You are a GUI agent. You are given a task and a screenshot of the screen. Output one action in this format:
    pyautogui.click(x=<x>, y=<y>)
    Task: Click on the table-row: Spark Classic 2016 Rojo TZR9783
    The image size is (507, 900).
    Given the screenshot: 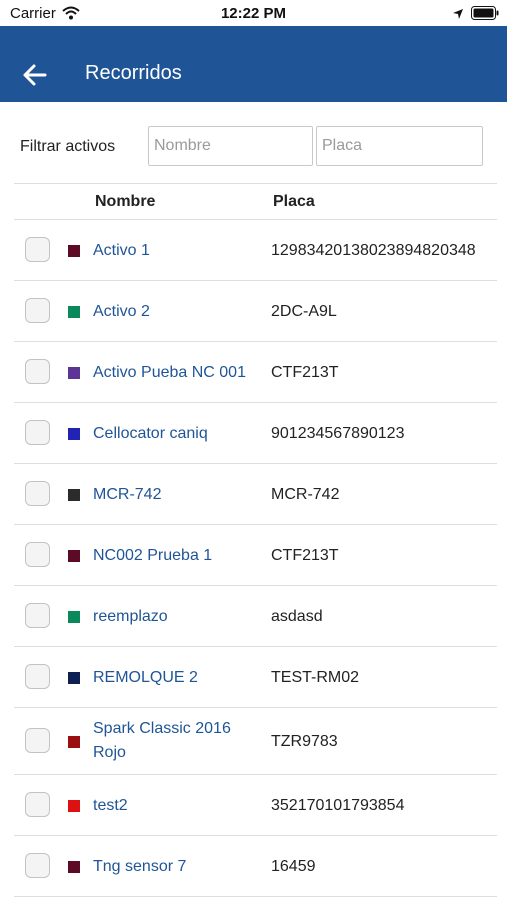 What is the action you would take?
    pyautogui.click(x=255, y=741)
    